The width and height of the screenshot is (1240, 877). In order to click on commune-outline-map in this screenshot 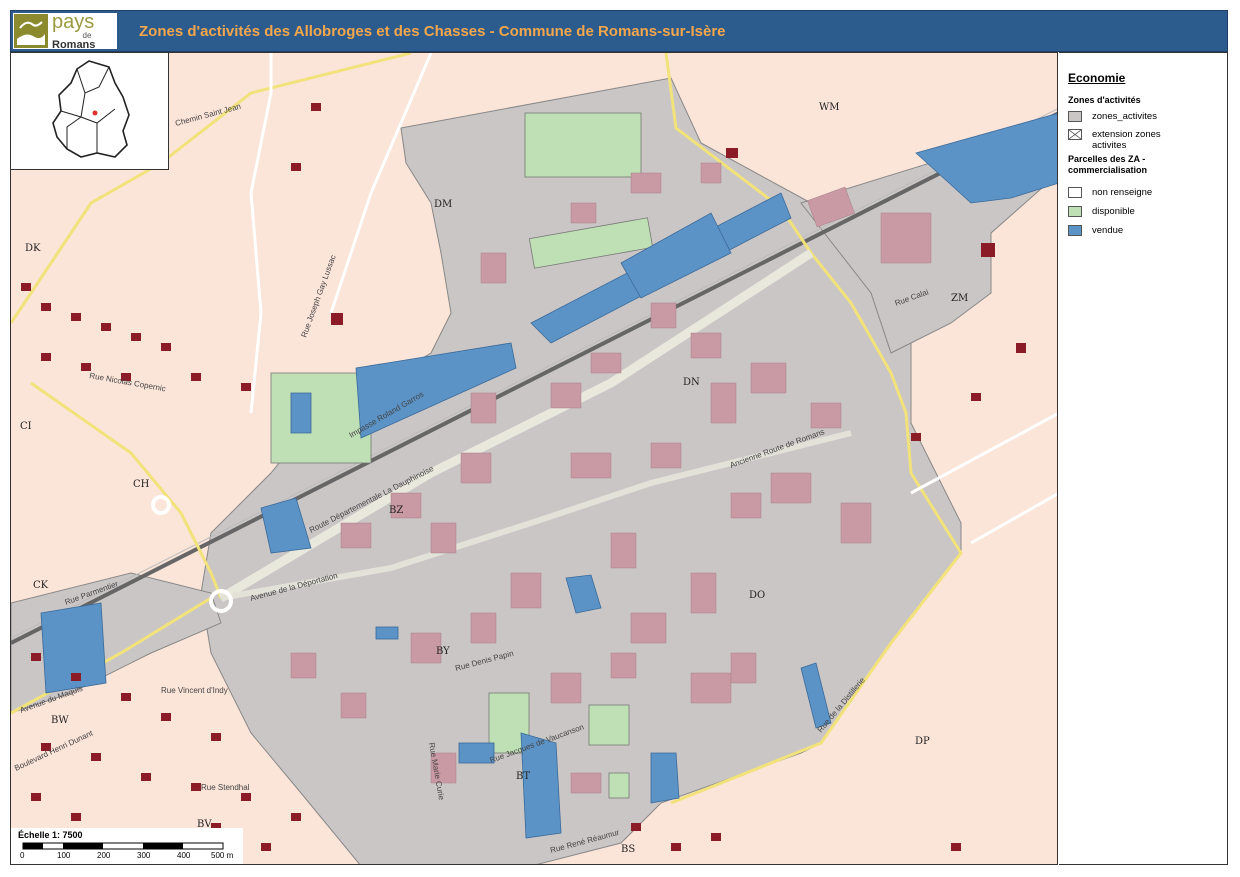, I will do `click(91, 109)`.